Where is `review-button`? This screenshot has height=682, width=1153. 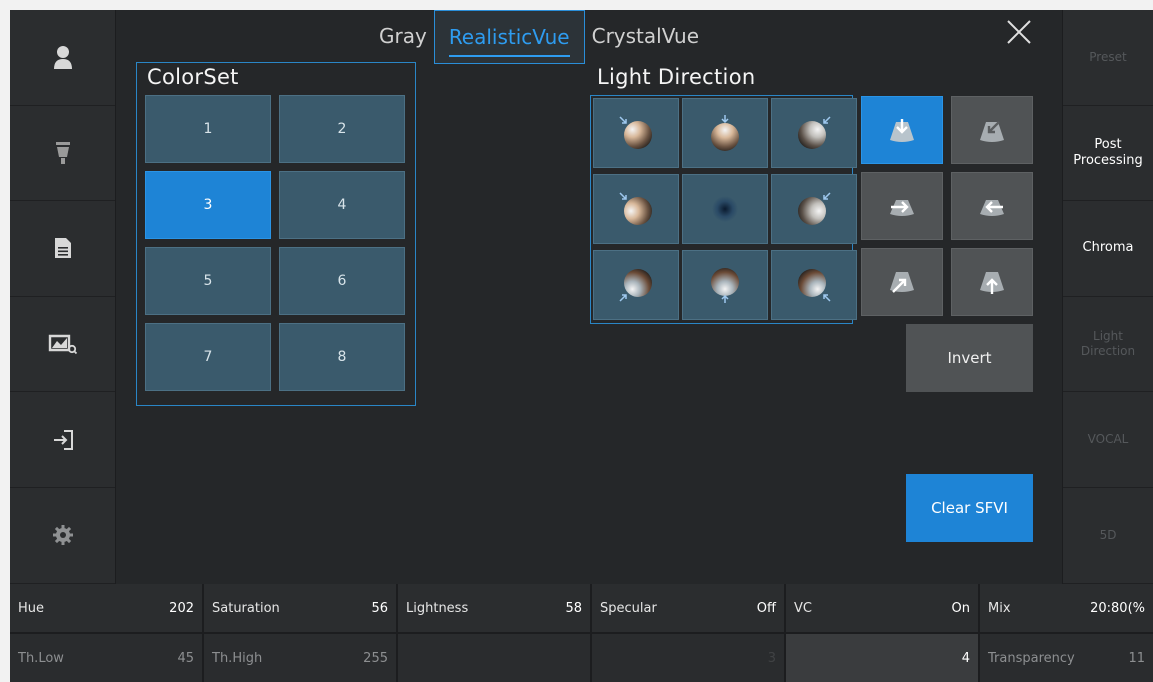
review-button is located at coordinates (62, 345).